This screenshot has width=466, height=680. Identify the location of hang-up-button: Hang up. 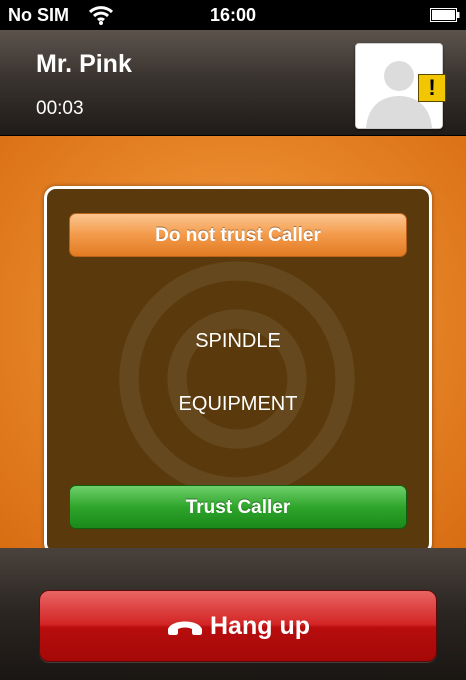
(238, 626).